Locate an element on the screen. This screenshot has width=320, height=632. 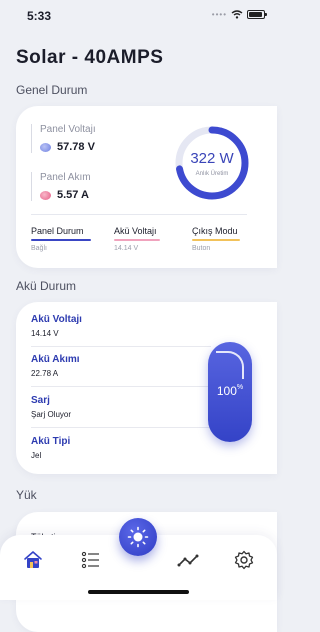
tab-list is located at coordinates (91, 560).